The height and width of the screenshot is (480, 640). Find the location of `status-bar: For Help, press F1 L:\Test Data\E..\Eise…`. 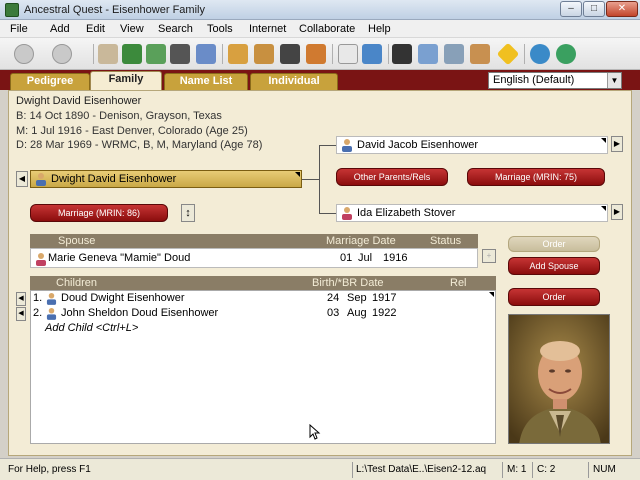

status-bar: For Help, press F1 L:\Test Data\E..\Eise… is located at coordinates (320, 469).